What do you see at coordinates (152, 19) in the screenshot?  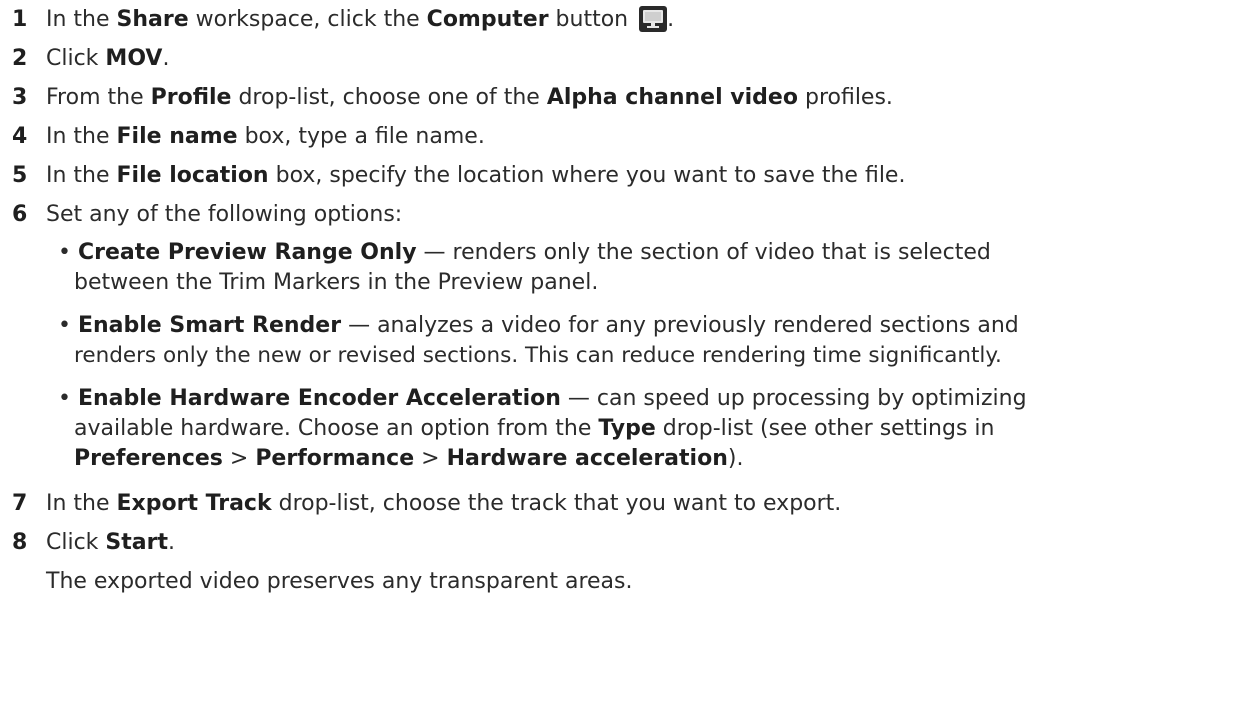 I see `term-share: Share` at bounding box center [152, 19].